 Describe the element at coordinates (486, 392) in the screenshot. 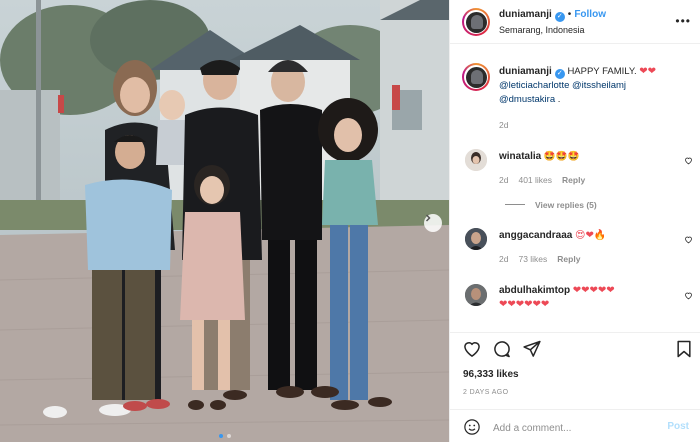

I see `post-date: 2 DAYS AGO` at that location.